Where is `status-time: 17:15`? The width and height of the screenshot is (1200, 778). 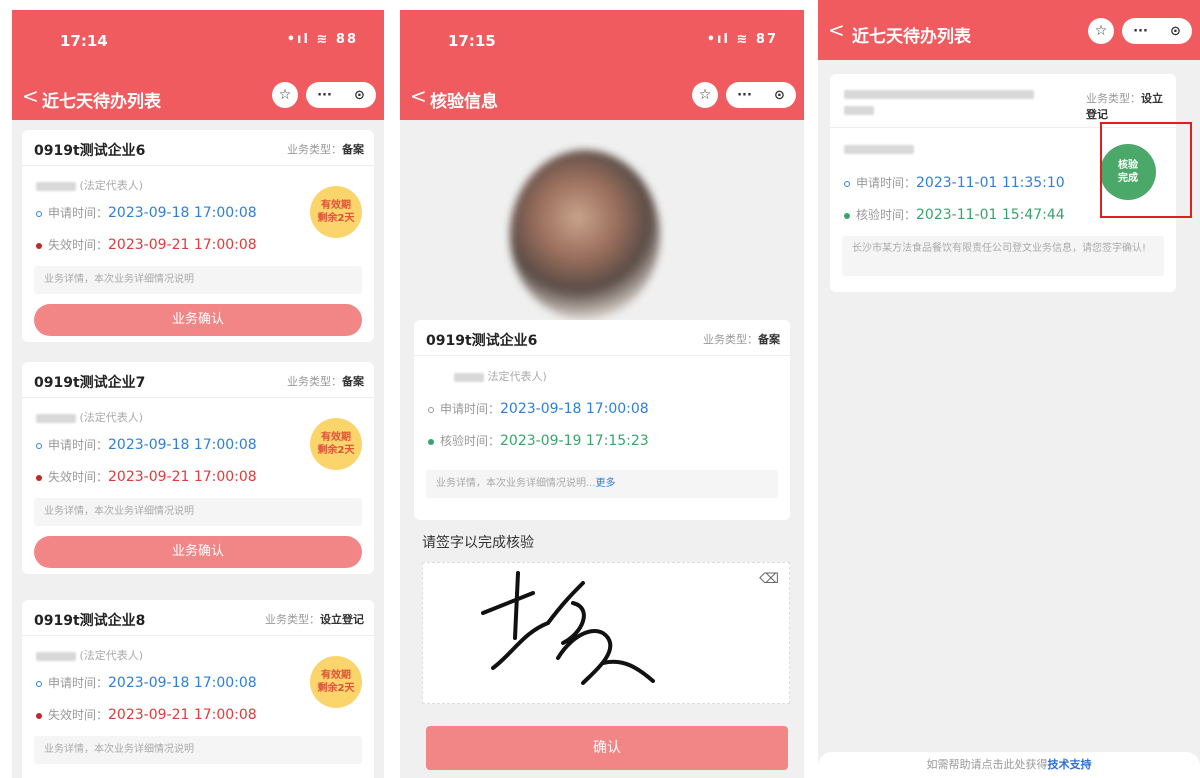 status-time: 17:15 is located at coordinates (472, 41).